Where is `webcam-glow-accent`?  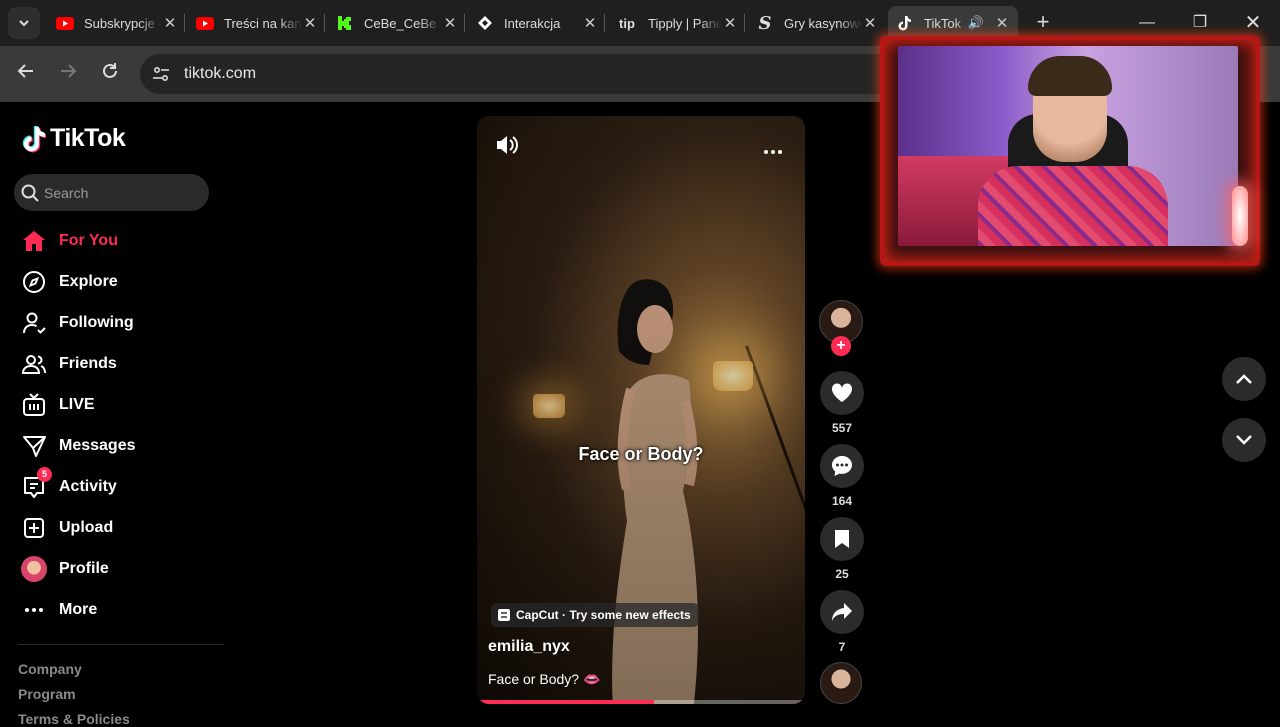 webcam-glow-accent is located at coordinates (1240, 216).